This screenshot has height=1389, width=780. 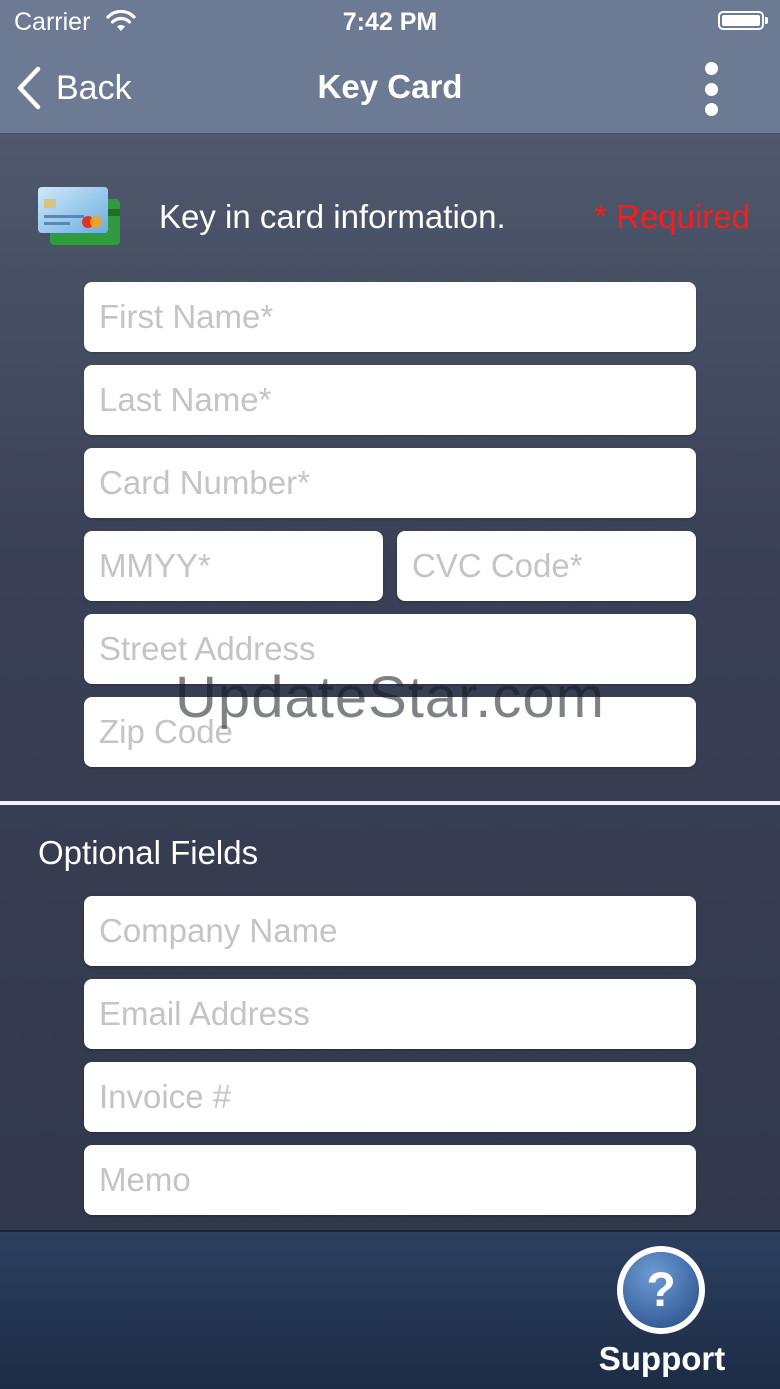 What do you see at coordinates (390, 400) in the screenshot?
I see `last-name-field` at bounding box center [390, 400].